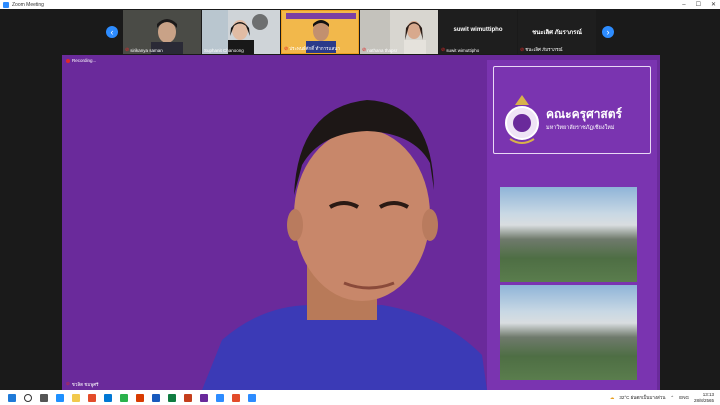 This screenshot has width=720, height=405. What do you see at coordinates (6, 4) in the screenshot?
I see `zoom-icon` at bounding box center [6, 4].